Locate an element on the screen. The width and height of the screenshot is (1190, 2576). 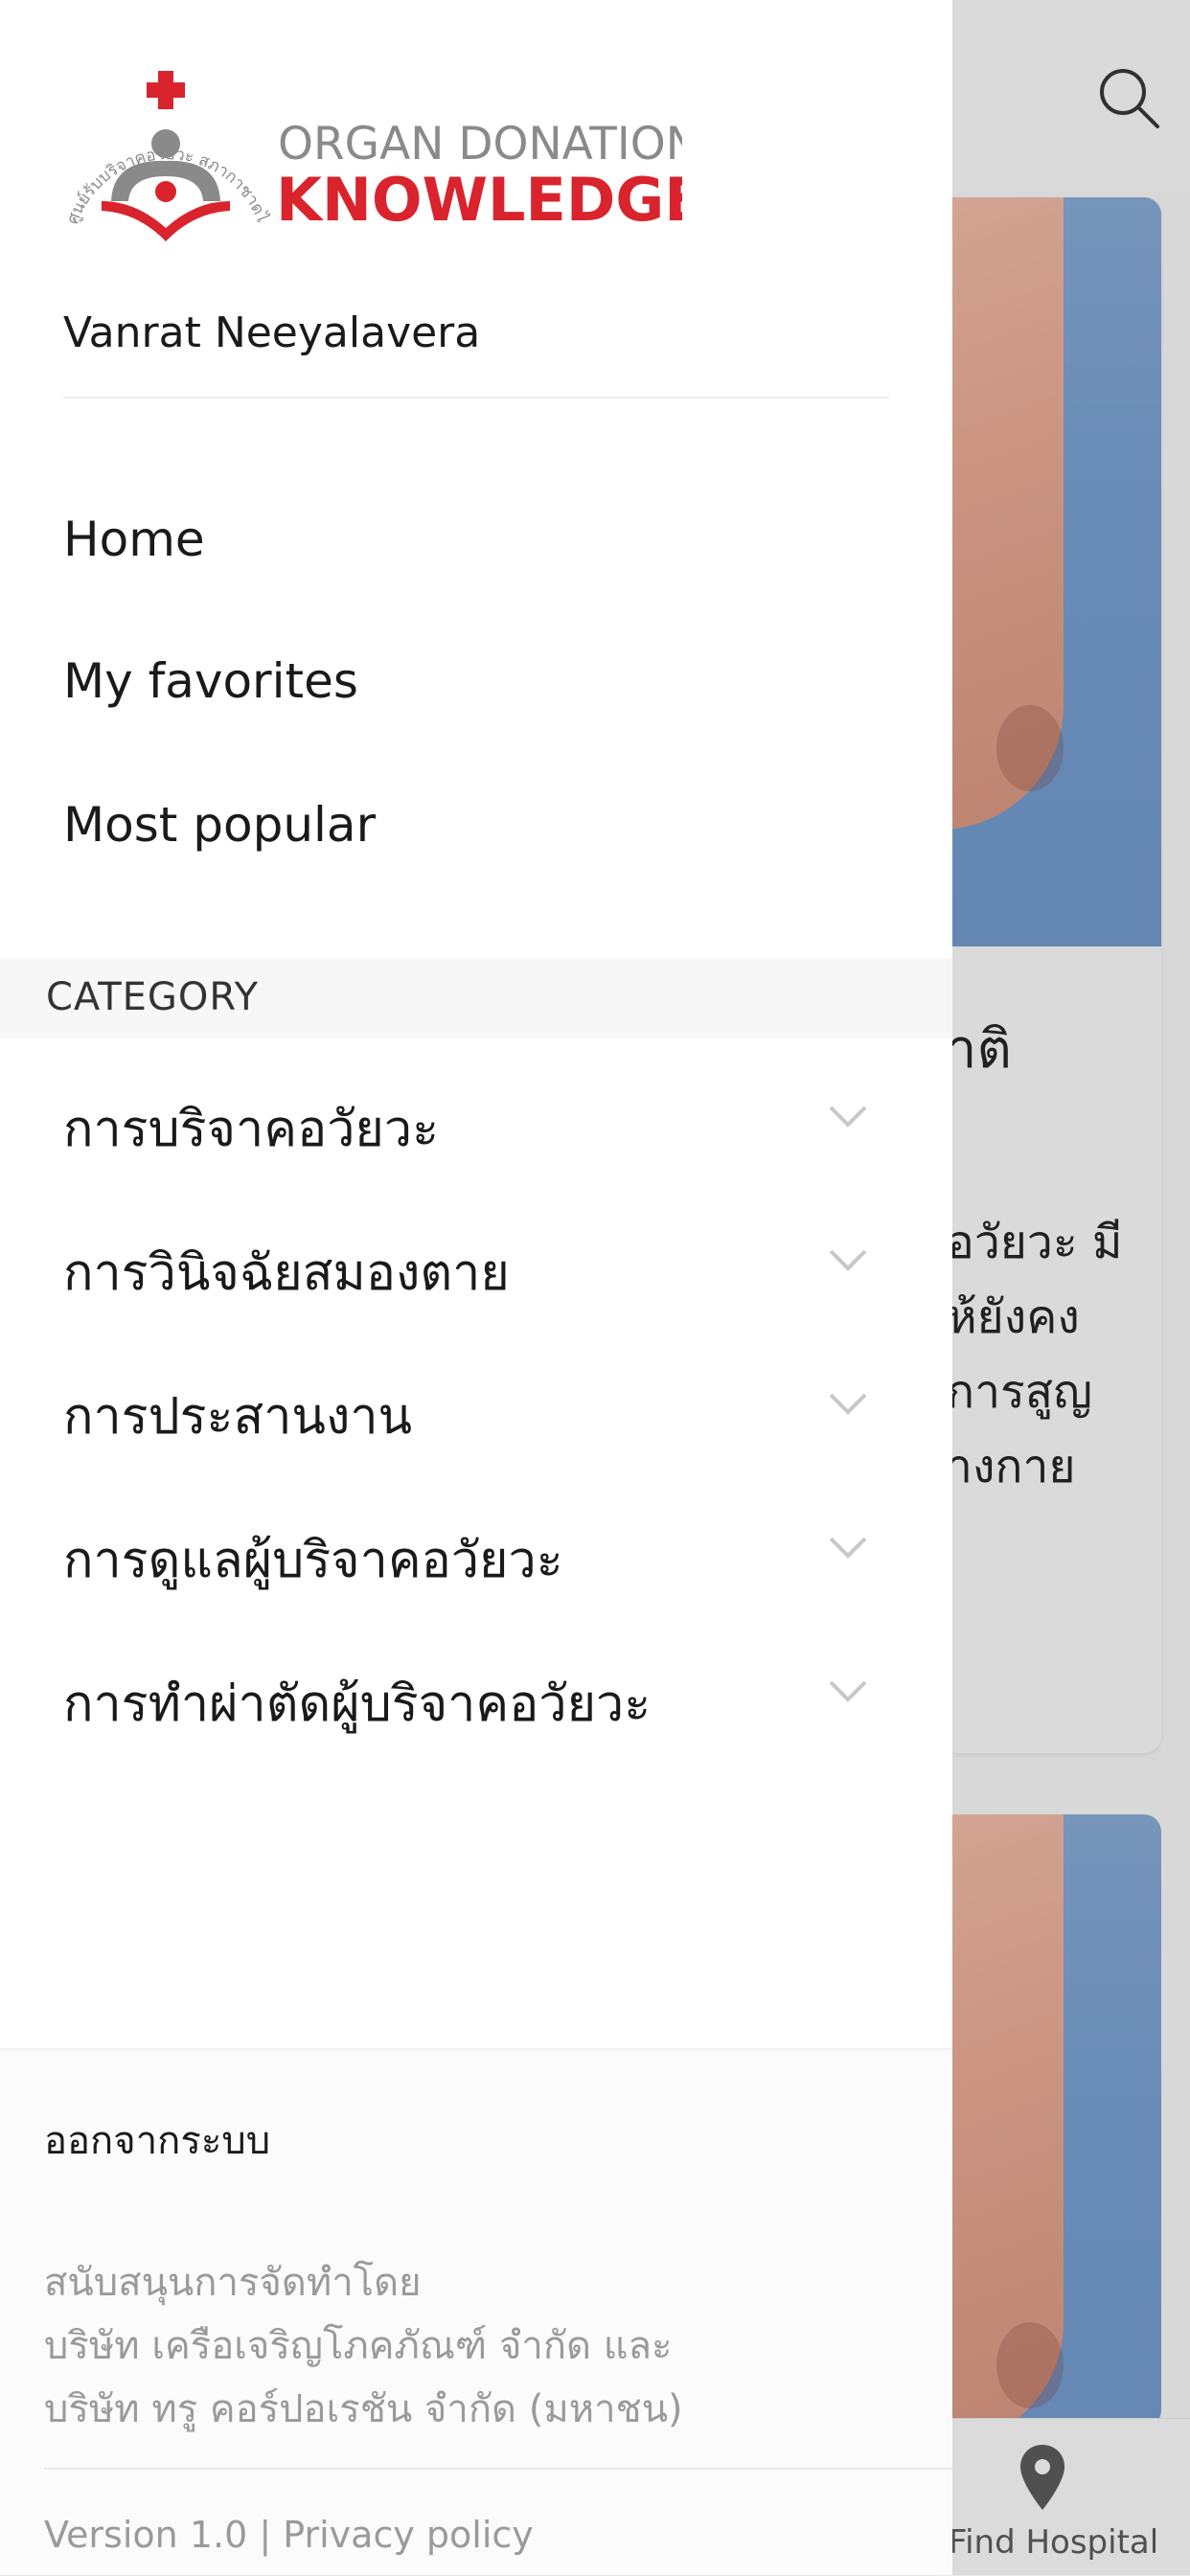
category-header: CATEGORY is located at coordinates (153, 997).